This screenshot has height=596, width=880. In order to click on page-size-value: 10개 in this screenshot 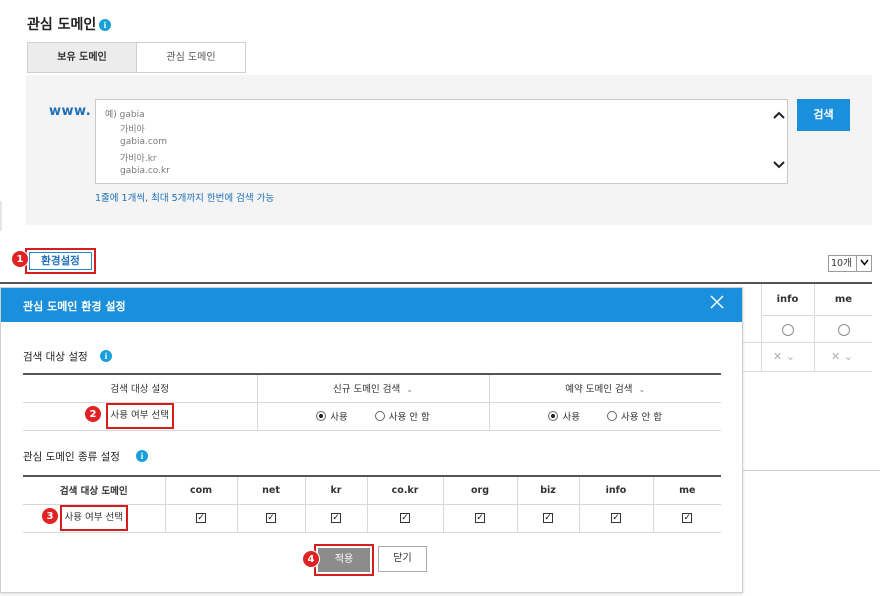, I will do `click(841, 263)`.